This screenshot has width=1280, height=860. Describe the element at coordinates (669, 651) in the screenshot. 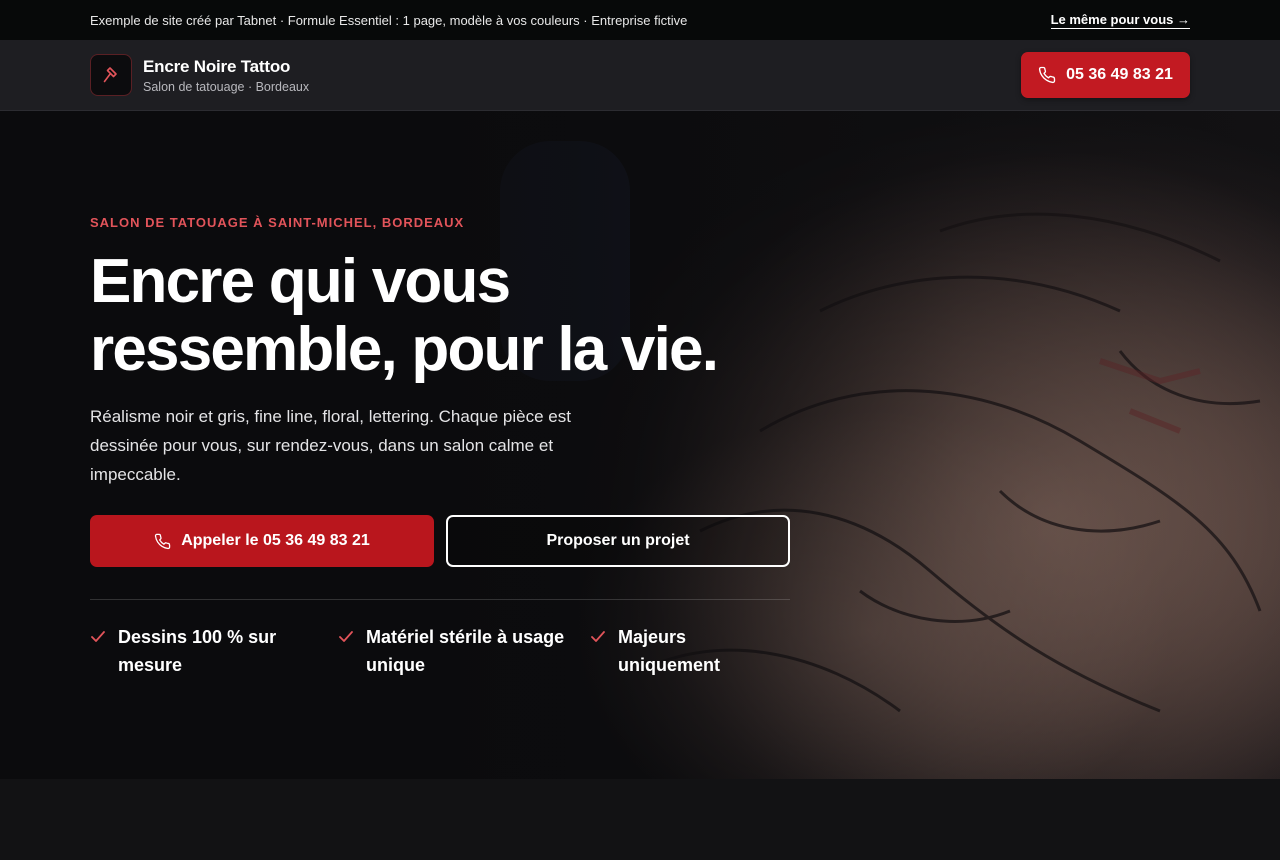

I see `feature-label: Majeurs uniquement` at that location.